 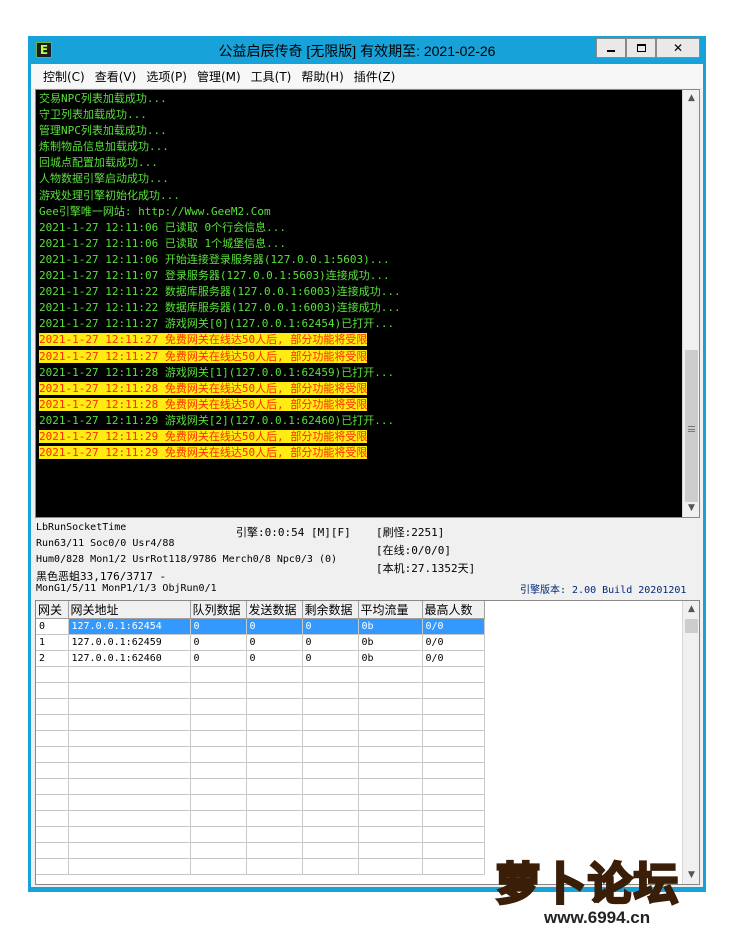 What do you see at coordinates (691, 609) in the screenshot?
I see `grid-scroll-up-icon: ▲` at bounding box center [691, 609].